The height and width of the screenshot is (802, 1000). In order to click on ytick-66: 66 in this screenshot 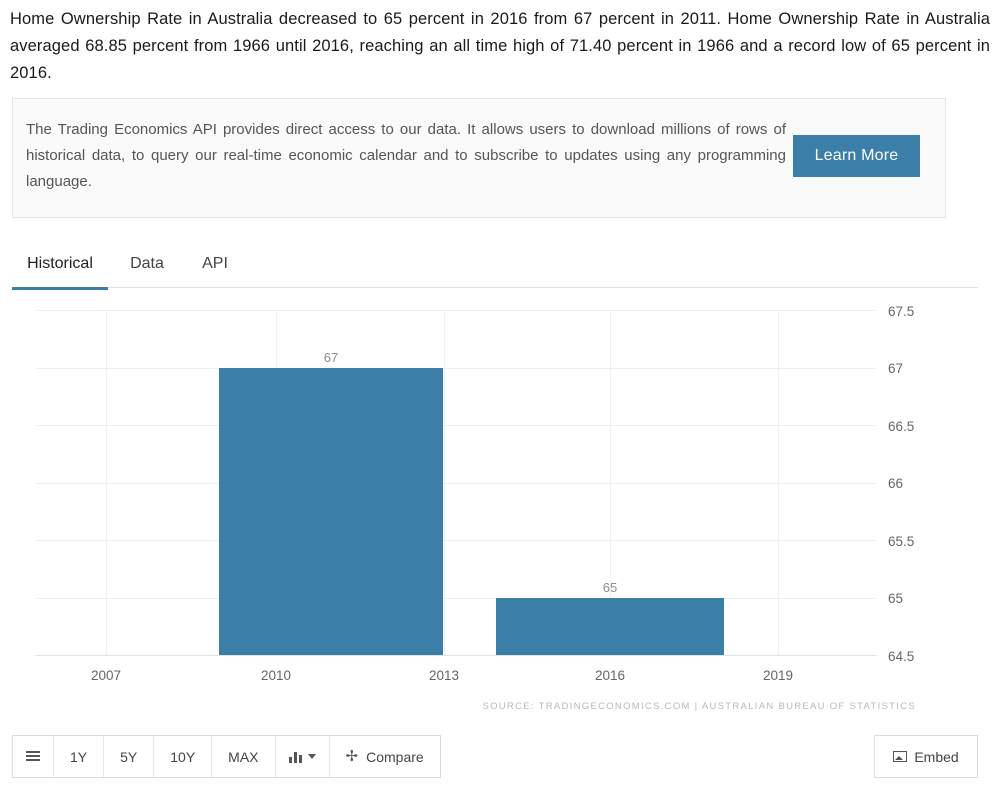, I will do `click(896, 483)`.